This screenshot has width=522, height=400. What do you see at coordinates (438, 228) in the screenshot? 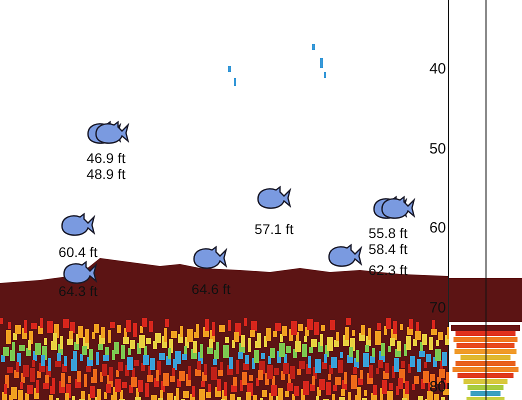
I see `depth-tick: 60` at bounding box center [438, 228].